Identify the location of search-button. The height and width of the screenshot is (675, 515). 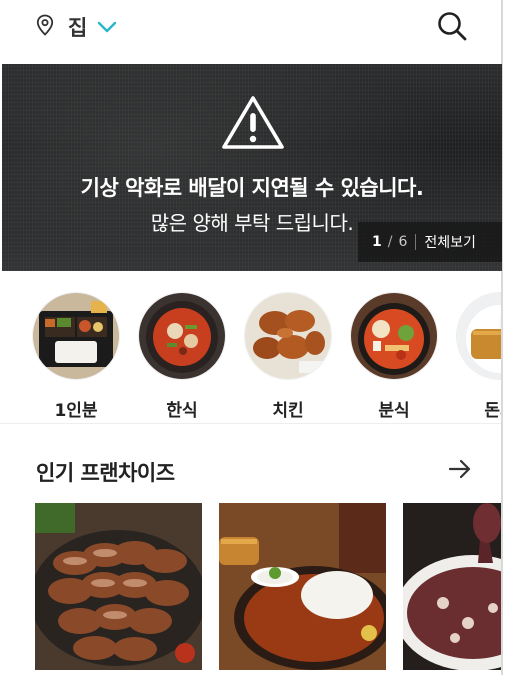
(452, 28).